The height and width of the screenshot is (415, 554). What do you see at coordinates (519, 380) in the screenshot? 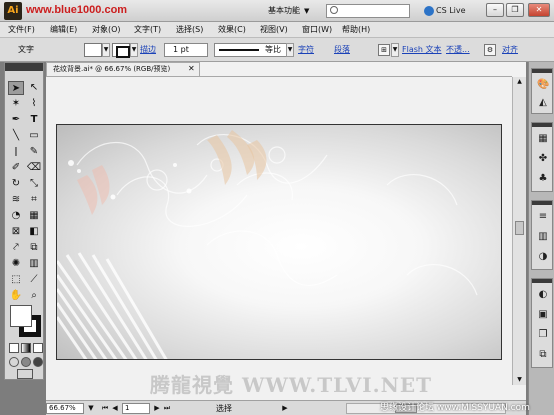
I see `scroll-down-icon: ▼` at bounding box center [519, 380].